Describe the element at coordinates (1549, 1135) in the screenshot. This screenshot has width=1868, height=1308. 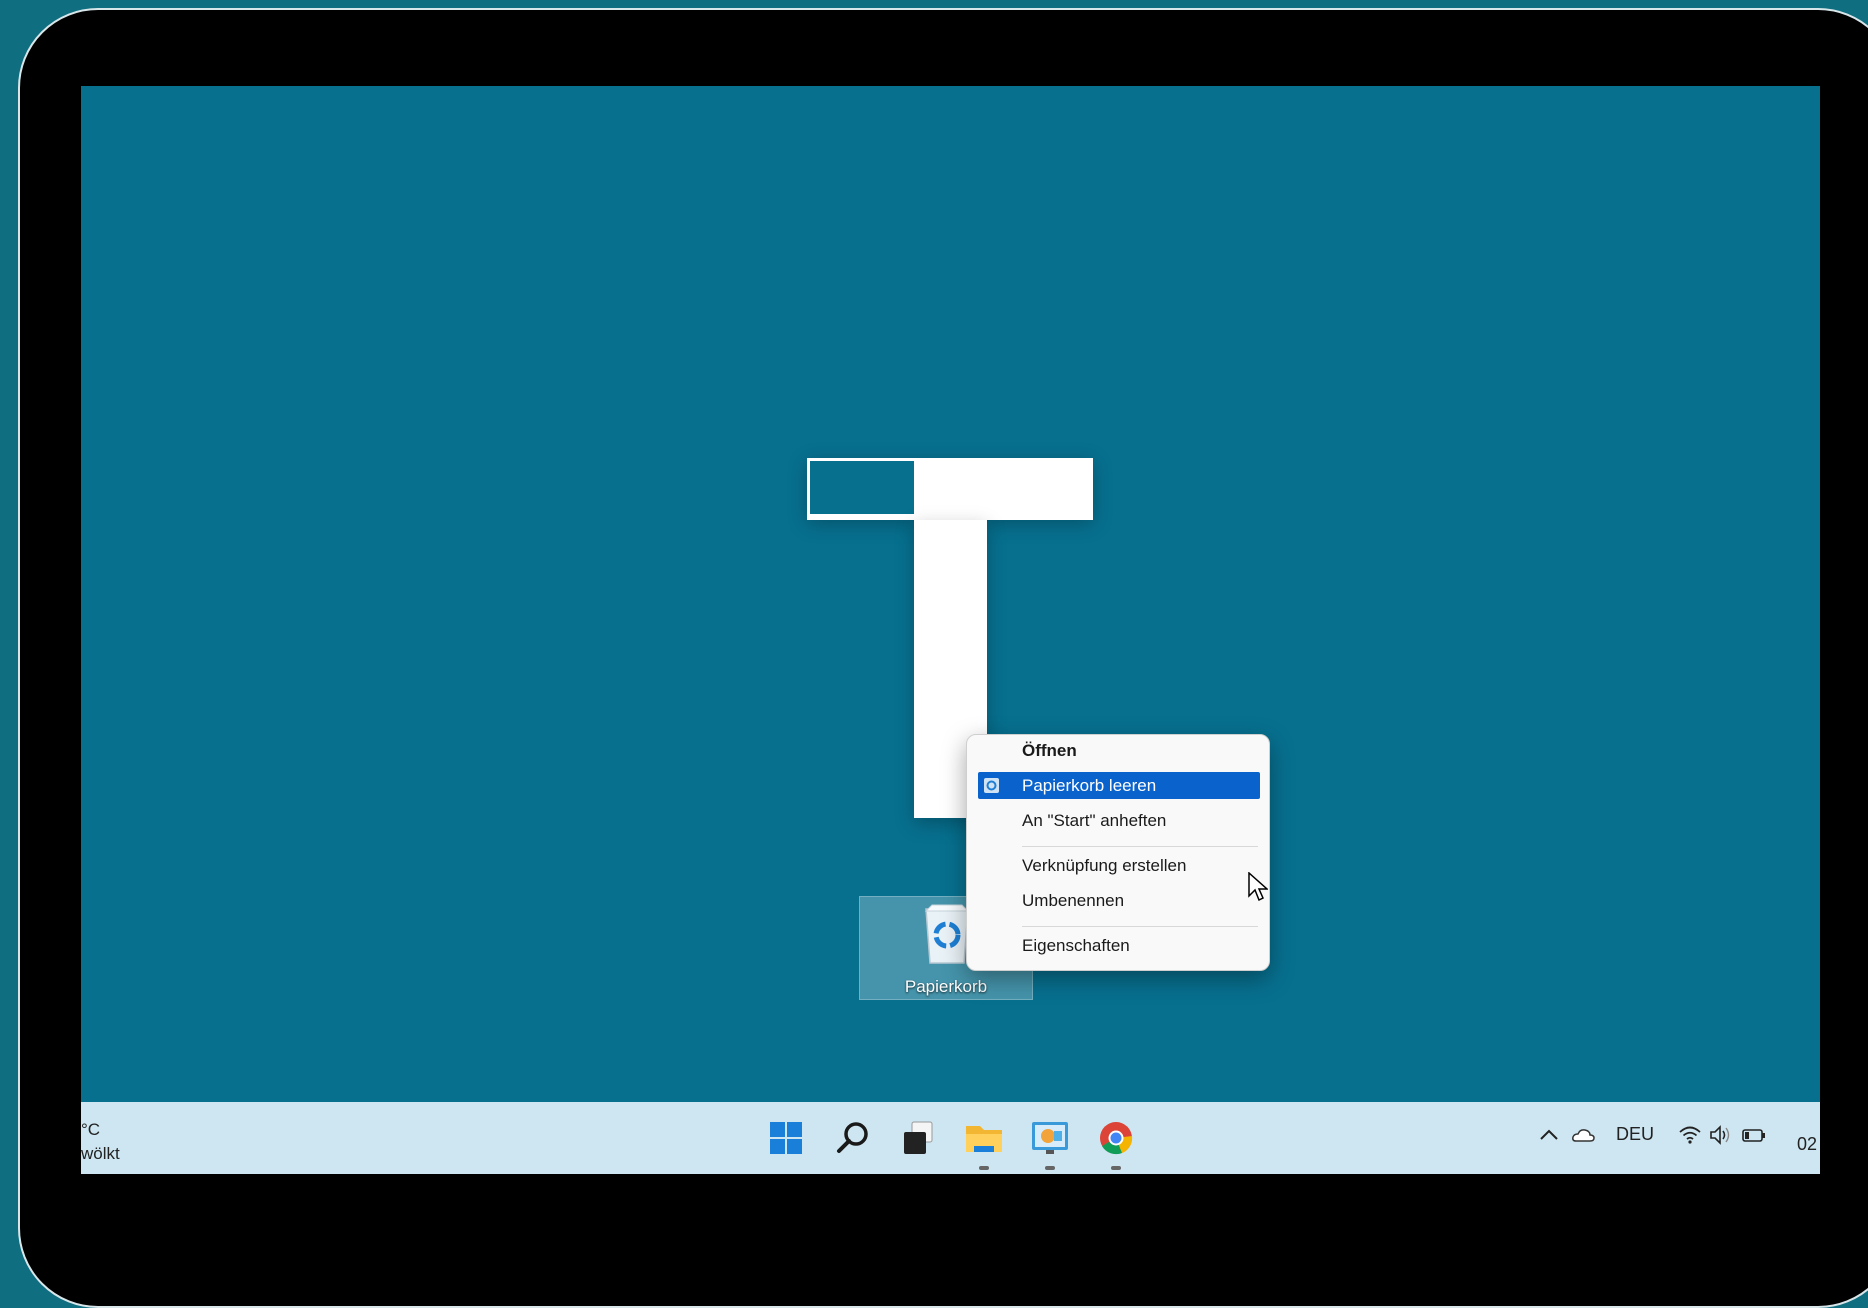
I see `chevron-up-icon` at that location.